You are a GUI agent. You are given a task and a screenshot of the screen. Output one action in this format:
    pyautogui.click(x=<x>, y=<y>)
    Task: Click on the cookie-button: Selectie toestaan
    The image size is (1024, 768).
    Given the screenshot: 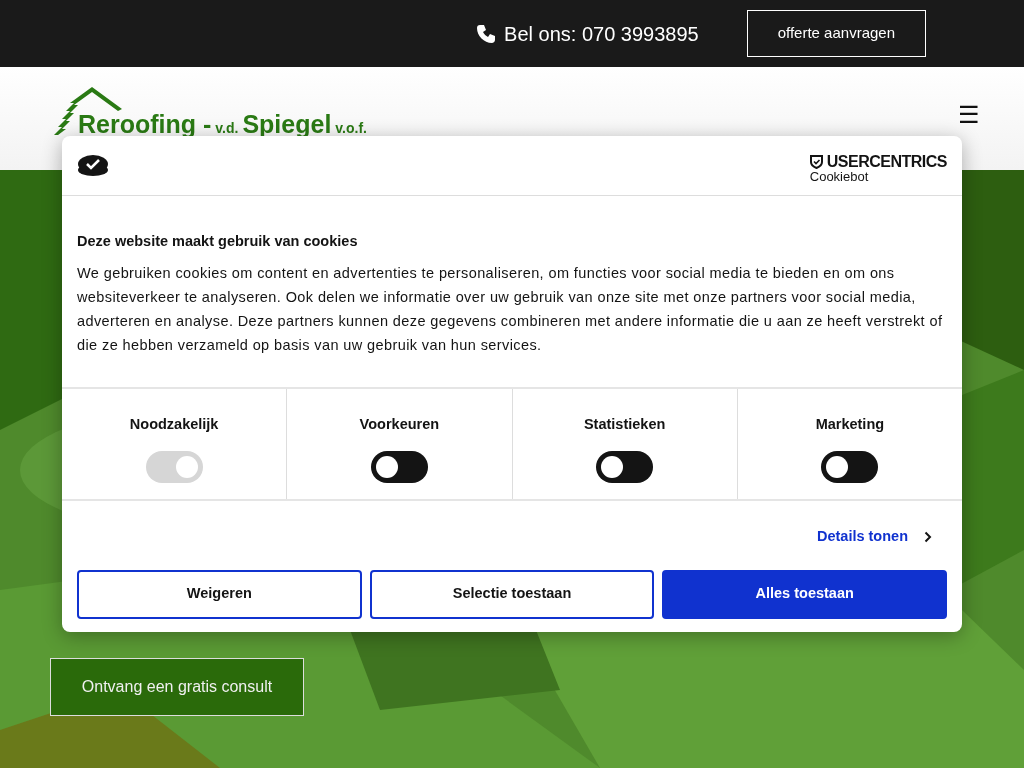 What is the action you would take?
    pyautogui.click(x=512, y=594)
    